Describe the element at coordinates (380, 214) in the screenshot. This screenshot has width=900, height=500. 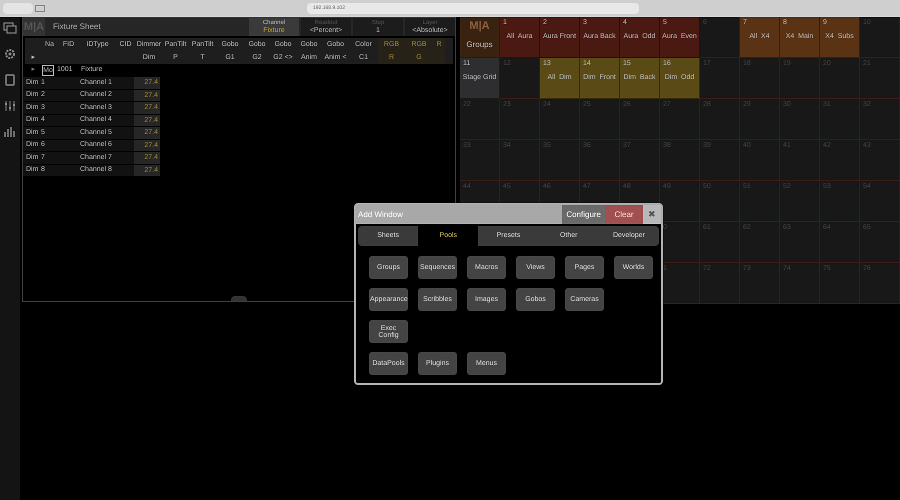
I see `dialog-title: Add Window` at that location.